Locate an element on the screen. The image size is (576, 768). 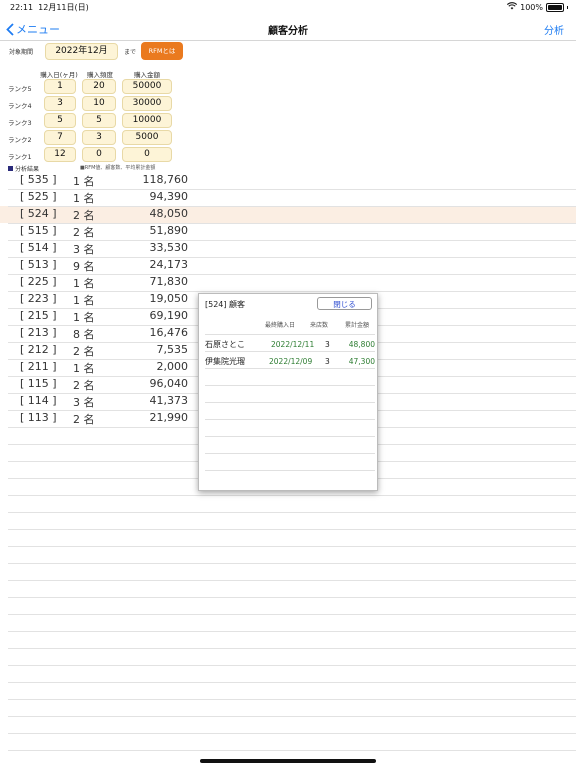
result-row: [ 525 ] 1 名 94,390 is located at coordinates (288, 197).